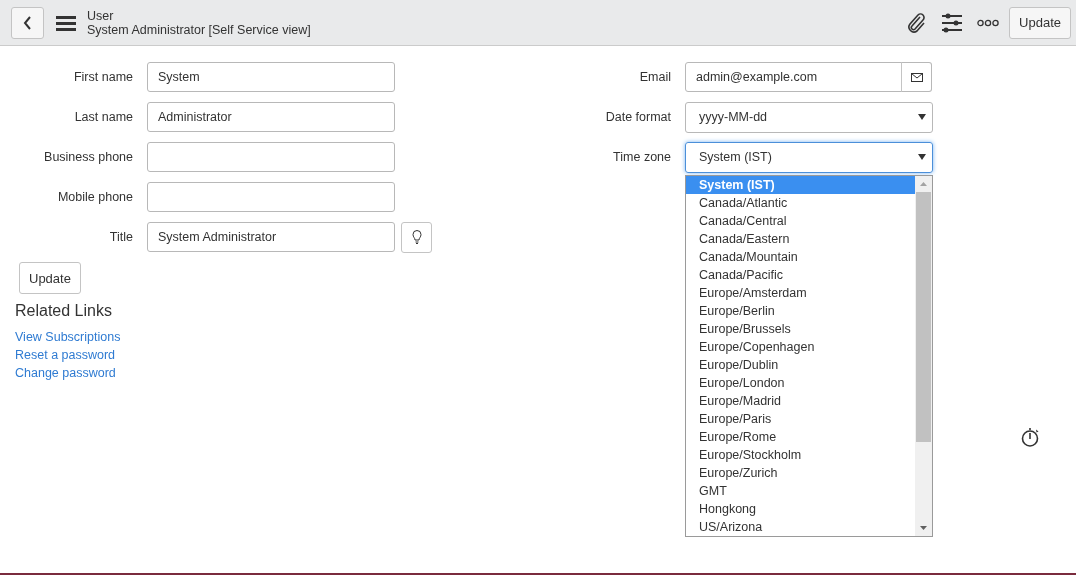 The width and height of the screenshot is (1076, 575). What do you see at coordinates (800, 346) in the screenshot?
I see `dropdown-option: Europe/Copenhagen` at bounding box center [800, 346].